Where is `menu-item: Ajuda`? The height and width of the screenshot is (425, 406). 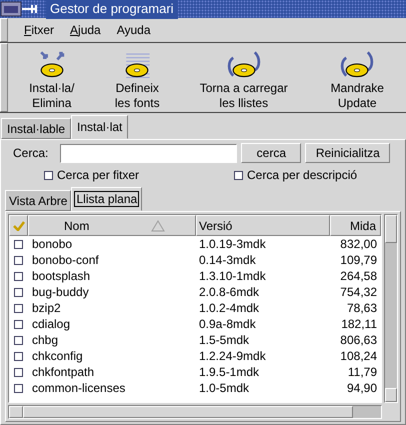 menu-item: Ajuda is located at coordinates (85, 30).